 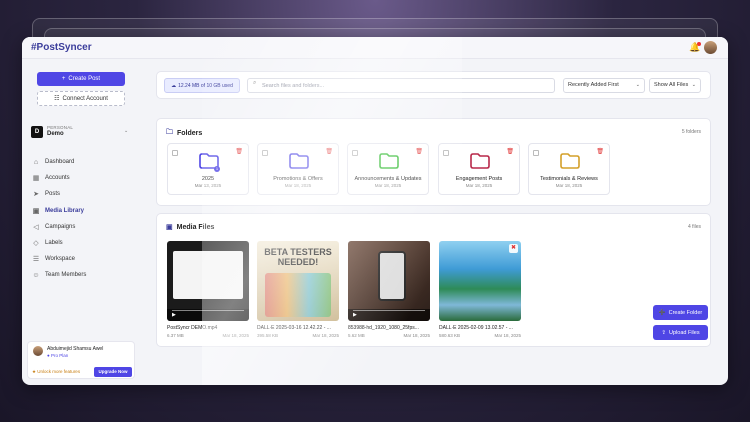 I want to click on file-name: PostSyncr DEMO.mp4, so click(x=192, y=328).